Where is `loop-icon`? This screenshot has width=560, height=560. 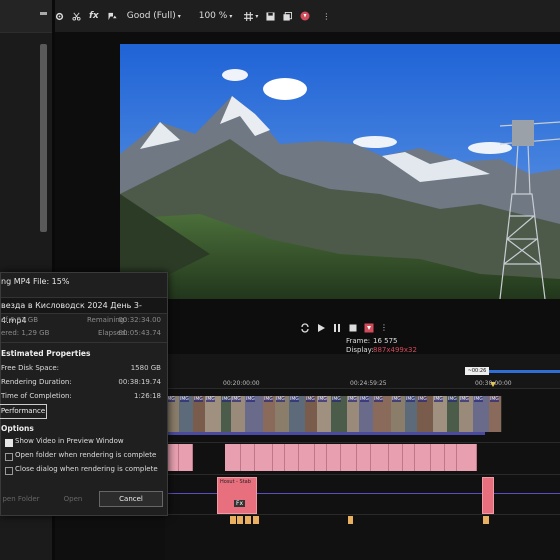
loop-icon is located at coordinates (305, 327).